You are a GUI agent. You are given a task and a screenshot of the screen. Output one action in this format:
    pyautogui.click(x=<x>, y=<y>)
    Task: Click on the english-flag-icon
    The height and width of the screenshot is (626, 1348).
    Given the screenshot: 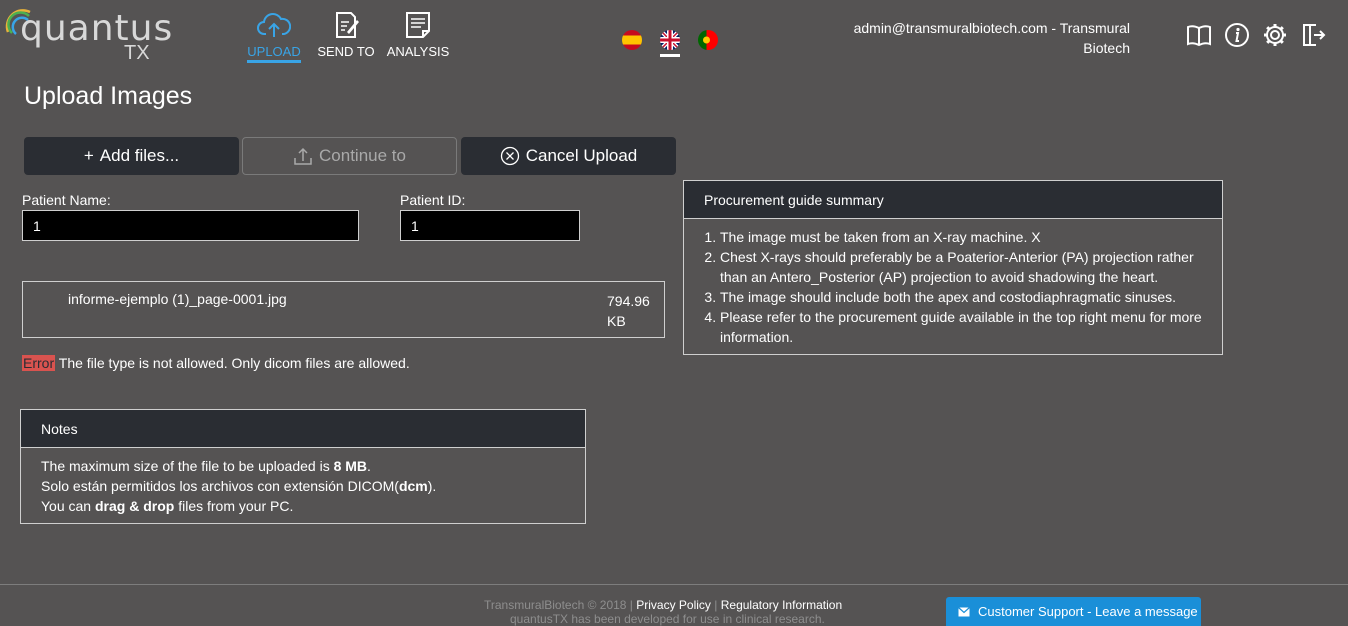 What is the action you would take?
    pyautogui.click(x=670, y=40)
    